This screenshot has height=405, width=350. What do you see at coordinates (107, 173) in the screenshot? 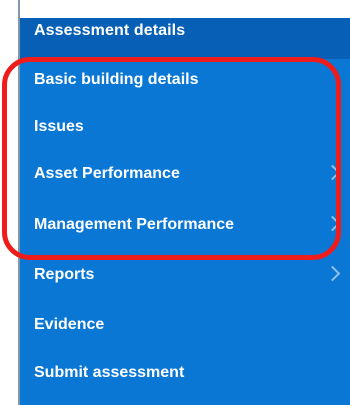
I see `nav-item-label: Asset Performance` at bounding box center [107, 173].